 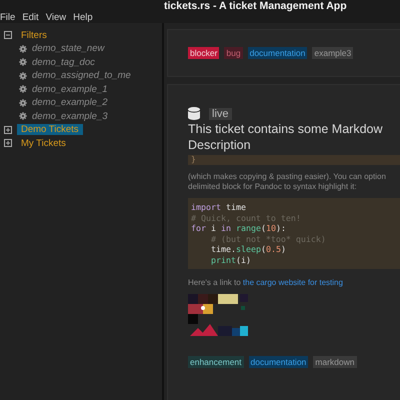 What do you see at coordinates (63, 62) in the screenshot?
I see `filter-item: demo_tag_doc` at bounding box center [63, 62].